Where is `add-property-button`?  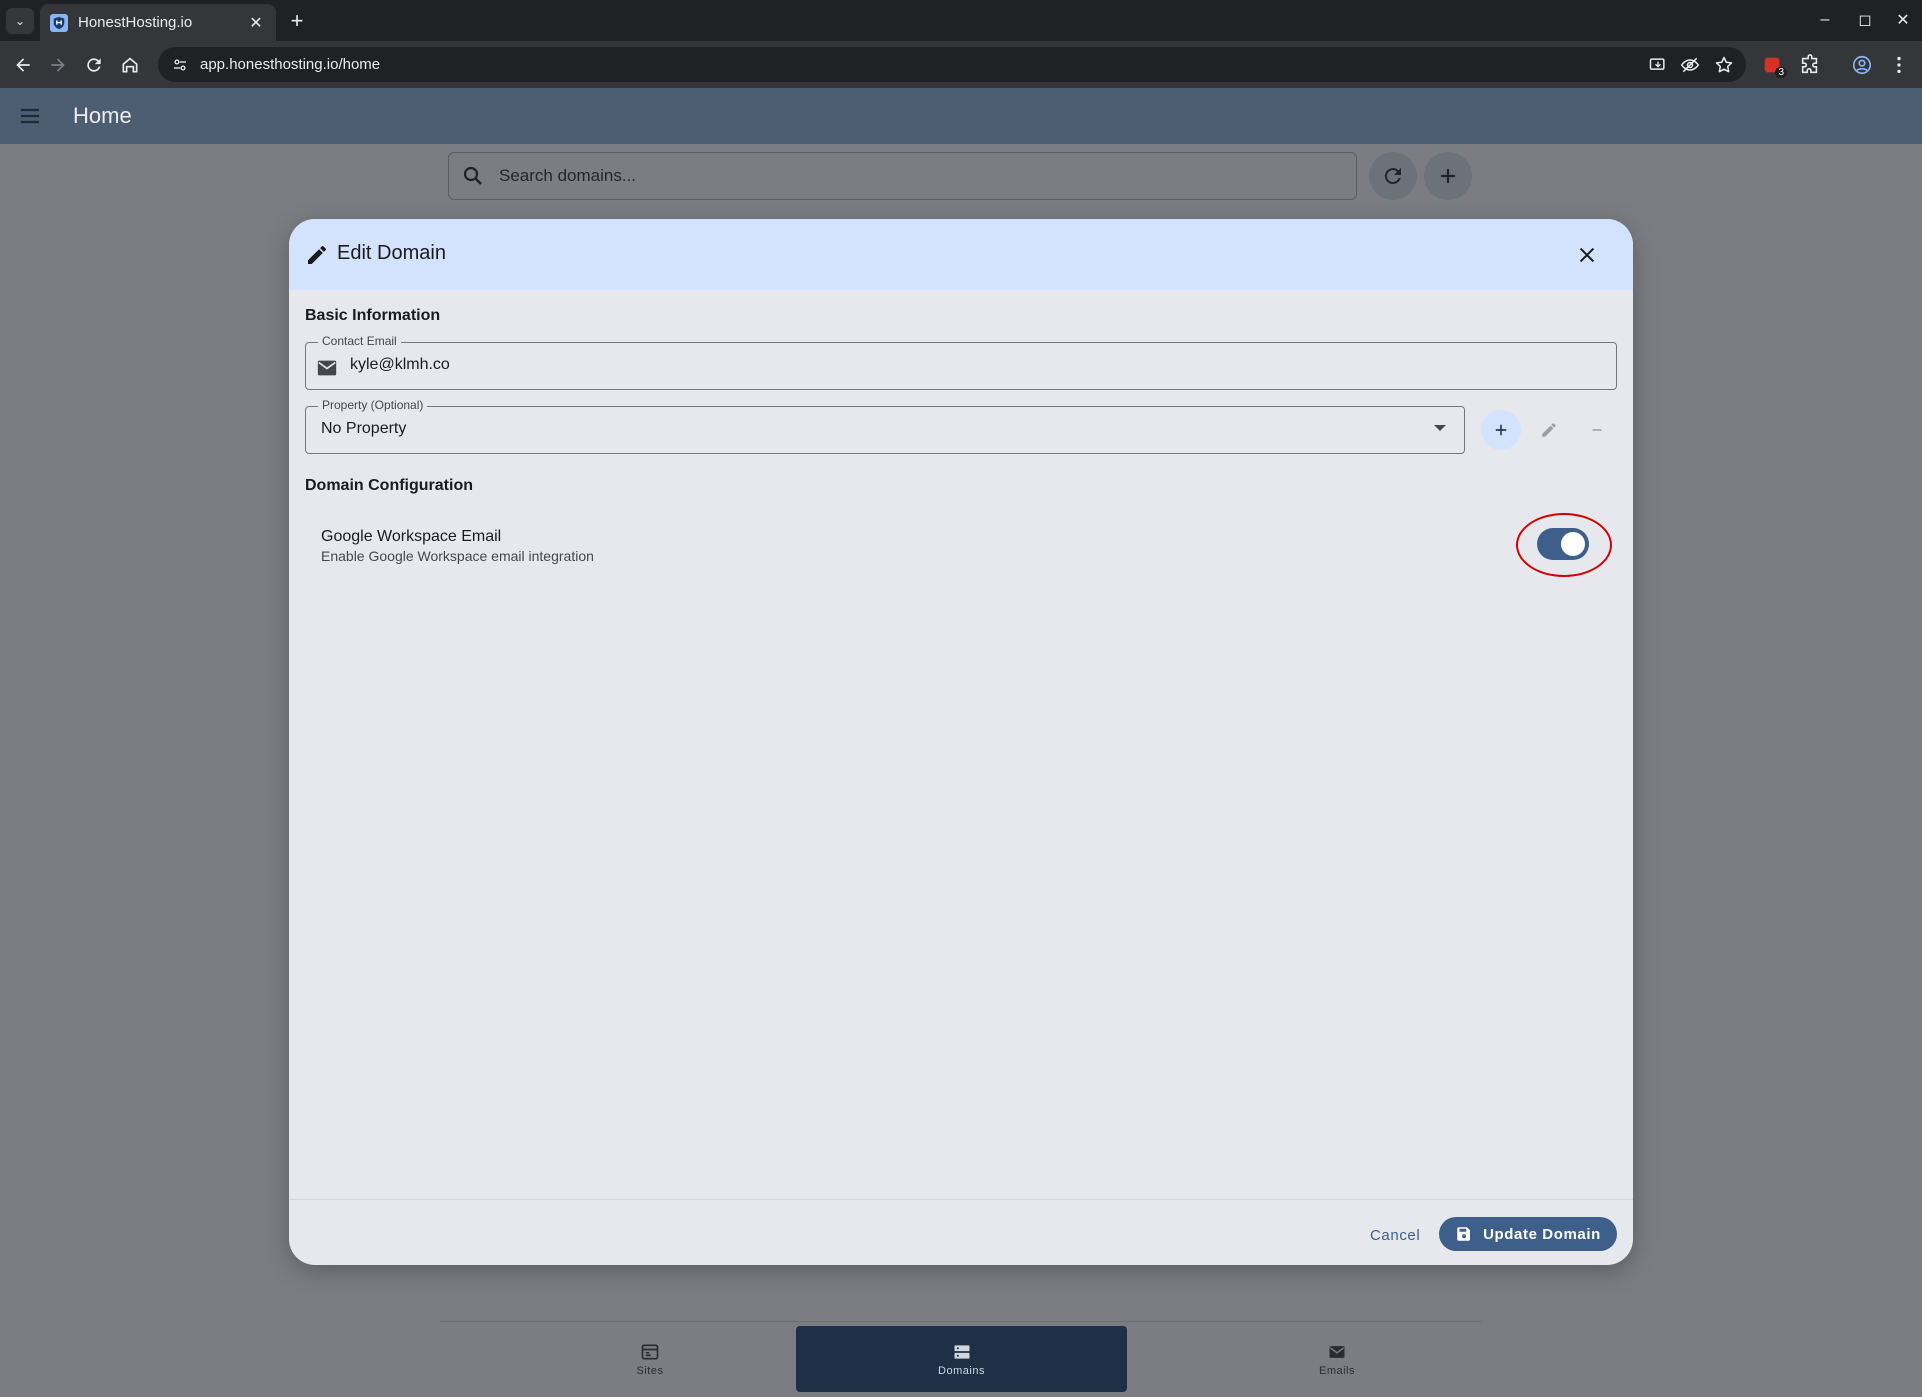 add-property-button is located at coordinates (1501, 430).